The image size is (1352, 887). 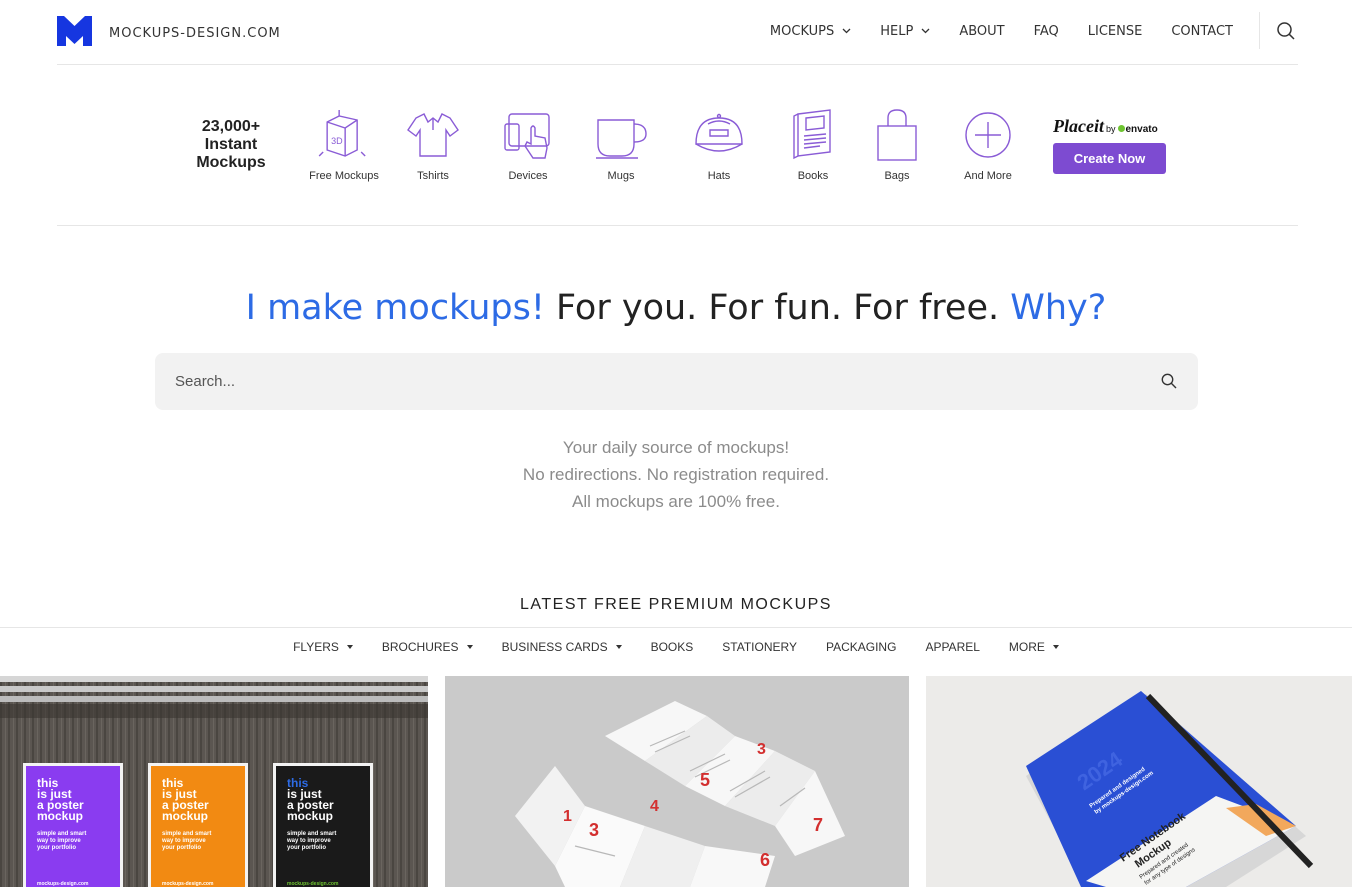 I want to click on nav-mockups: MOCKUPS, so click(x=810, y=31).